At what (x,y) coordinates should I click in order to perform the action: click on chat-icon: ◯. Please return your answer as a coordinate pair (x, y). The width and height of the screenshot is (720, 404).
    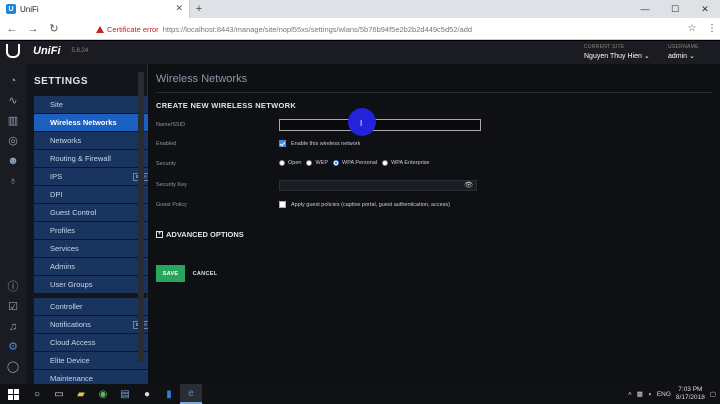
    Looking at the image, I should click on (13, 367).